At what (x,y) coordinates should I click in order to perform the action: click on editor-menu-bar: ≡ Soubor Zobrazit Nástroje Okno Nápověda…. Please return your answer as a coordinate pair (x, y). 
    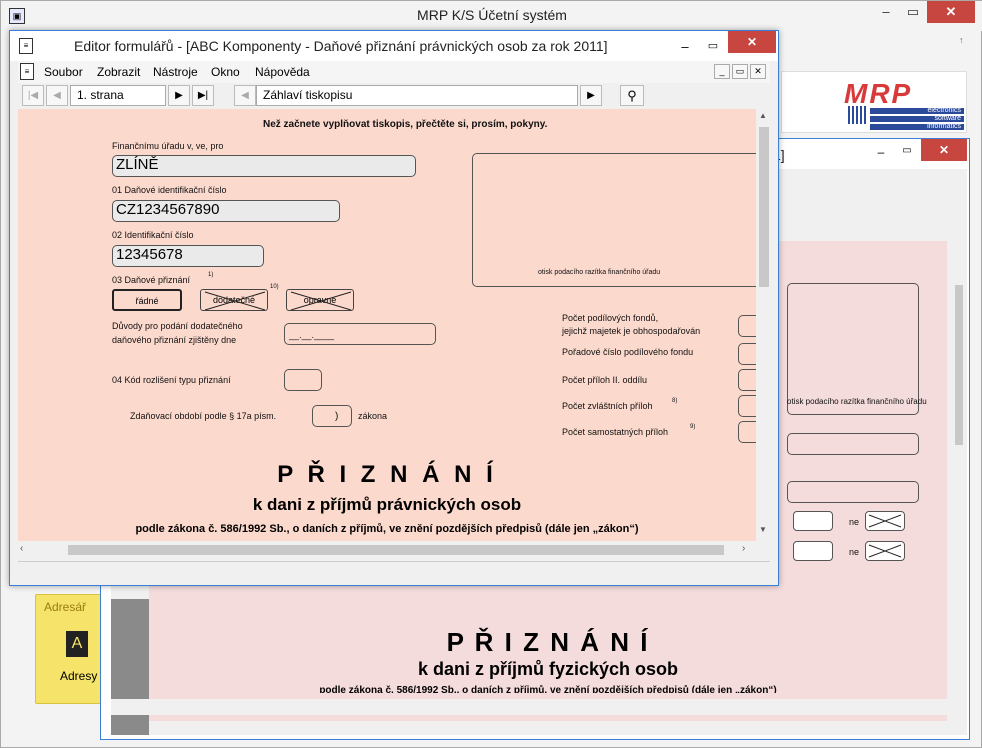
    Looking at the image, I should click on (394, 72).